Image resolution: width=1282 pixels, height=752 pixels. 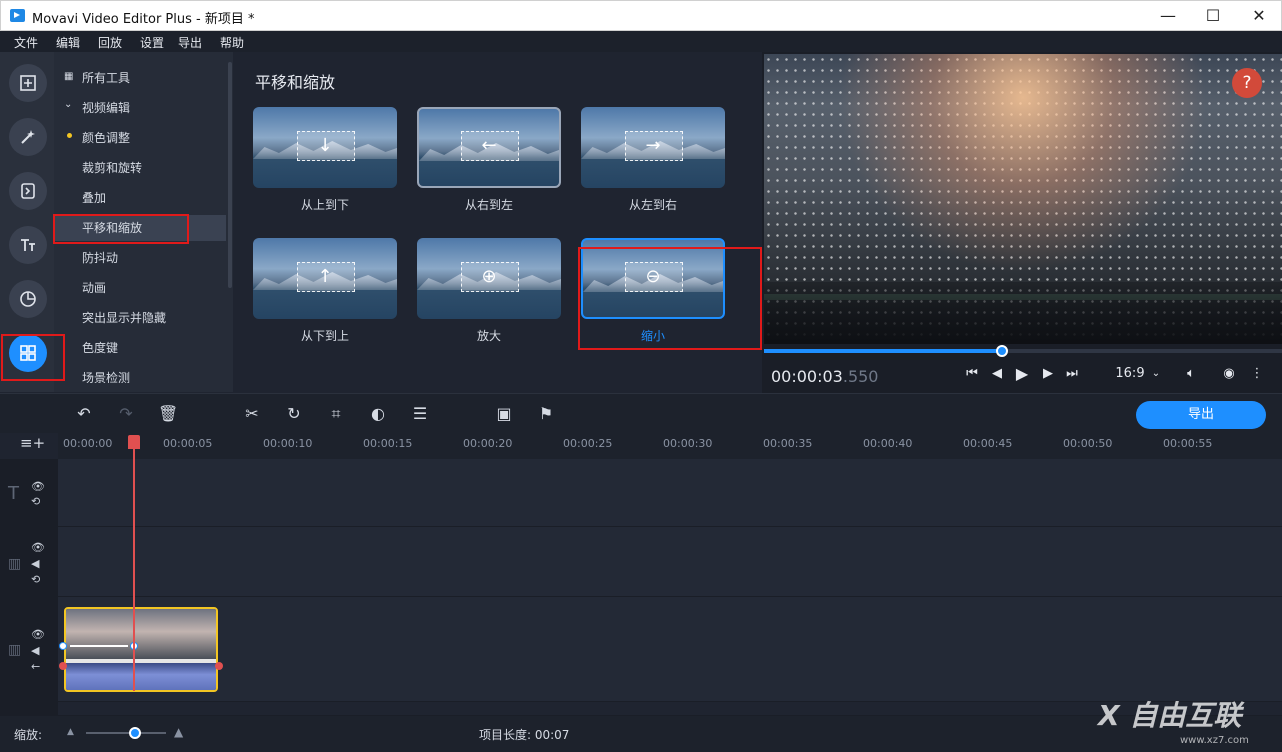 What do you see at coordinates (1048, 374) in the screenshot?
I see `next-frame-icon: ▶︎` at bounding box center [1048, 374].